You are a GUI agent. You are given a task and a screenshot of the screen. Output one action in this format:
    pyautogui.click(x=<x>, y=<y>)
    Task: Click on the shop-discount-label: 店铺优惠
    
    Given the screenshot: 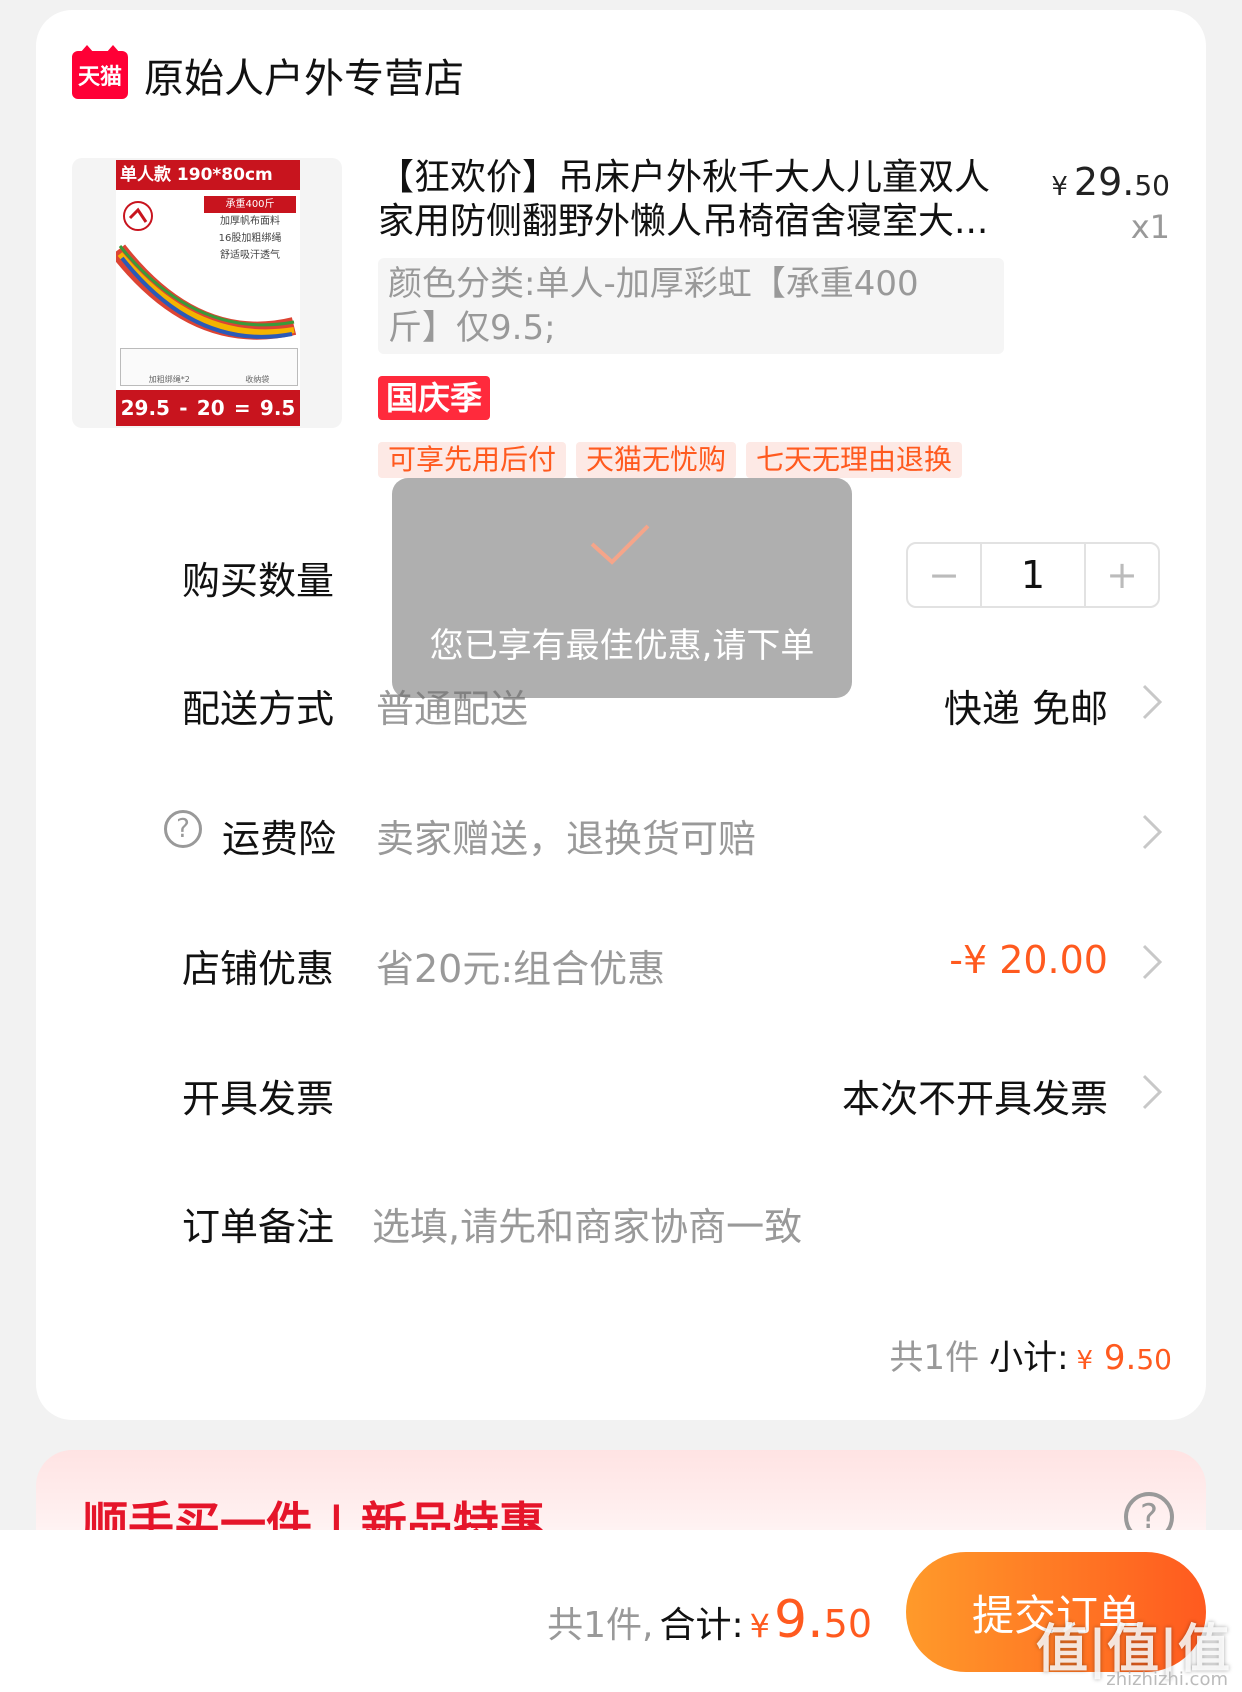 What is the action you would take?
    pyautogui.click(x=258, y=969)
    